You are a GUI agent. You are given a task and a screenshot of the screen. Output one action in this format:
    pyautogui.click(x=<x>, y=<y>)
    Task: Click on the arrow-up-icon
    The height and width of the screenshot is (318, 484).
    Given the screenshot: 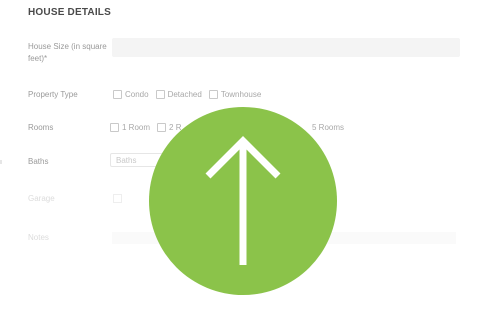 What is the action you would take?
    pyautogui.click(x=243, y=200)
    